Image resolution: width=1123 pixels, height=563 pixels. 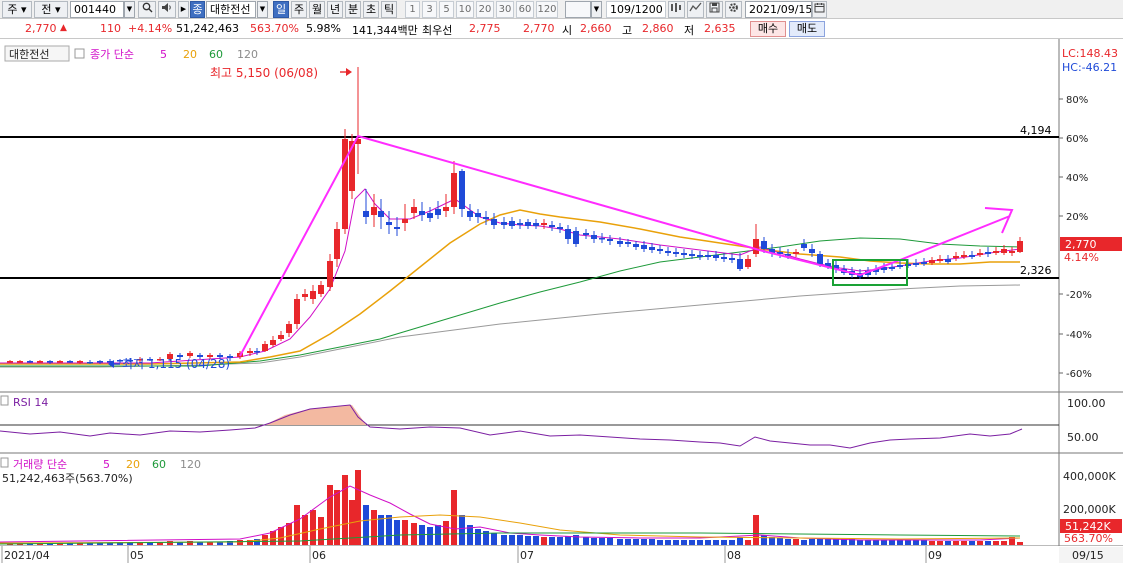 What do you see at coordinates (819, 9) in the screenshot?
I see `calendar-icon` at bounding box center [819, 9].